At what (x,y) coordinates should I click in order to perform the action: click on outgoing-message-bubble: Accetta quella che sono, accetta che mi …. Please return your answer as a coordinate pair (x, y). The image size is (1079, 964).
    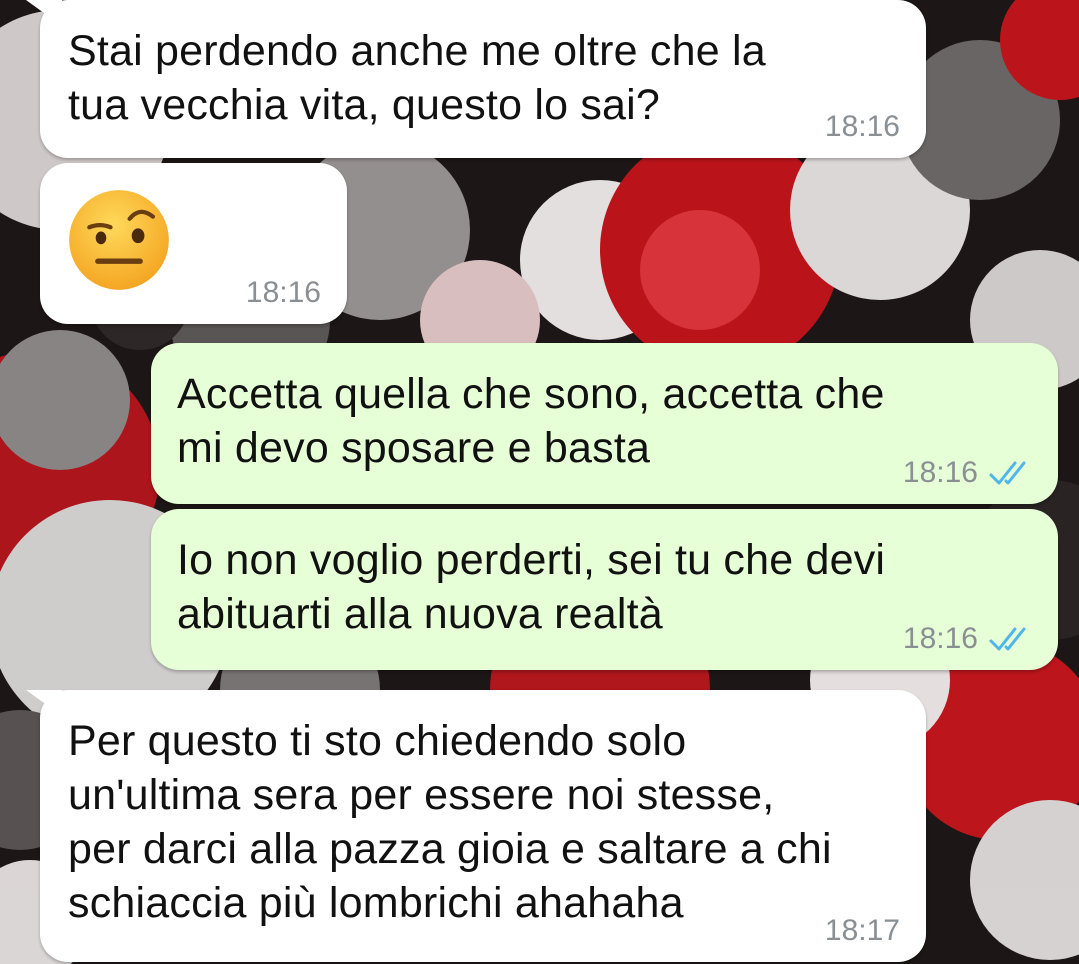
    Looking at the image, I should click on (604, 423).